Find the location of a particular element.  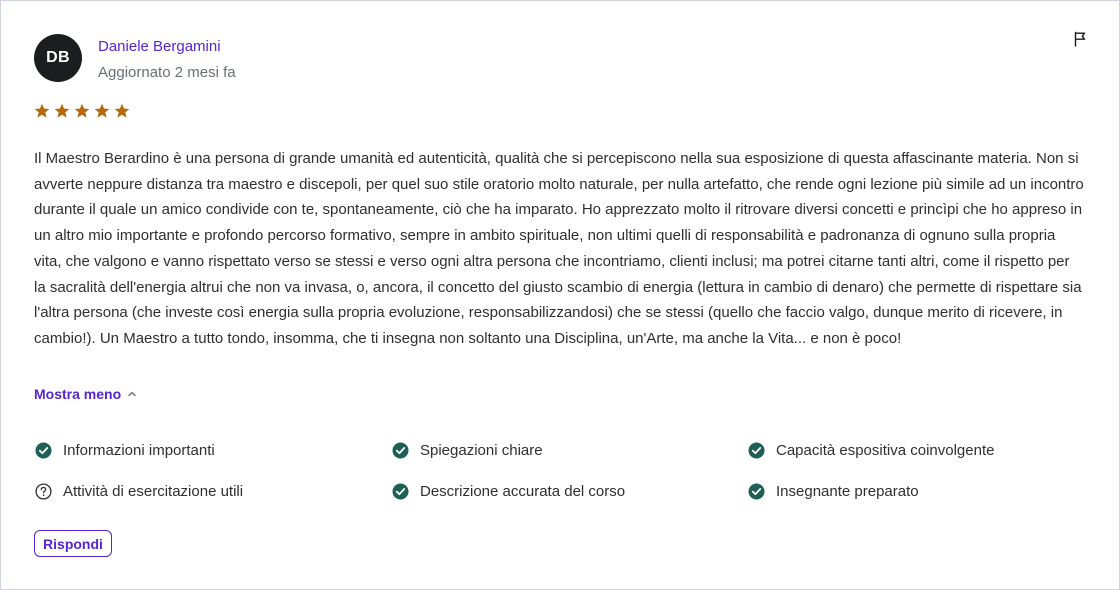

chevron-up-icon is located at coordinates (132, 394).